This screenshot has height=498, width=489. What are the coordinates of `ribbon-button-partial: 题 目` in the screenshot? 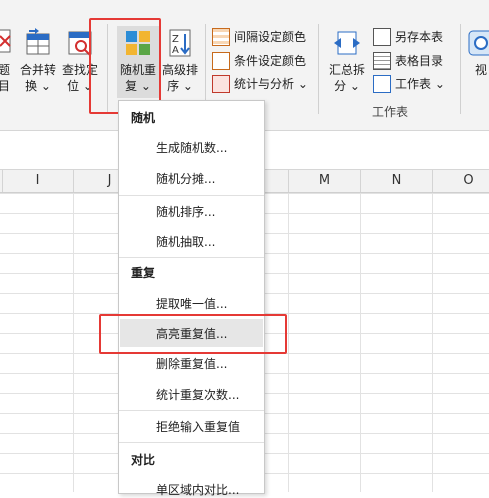 It's located at (8, 61).